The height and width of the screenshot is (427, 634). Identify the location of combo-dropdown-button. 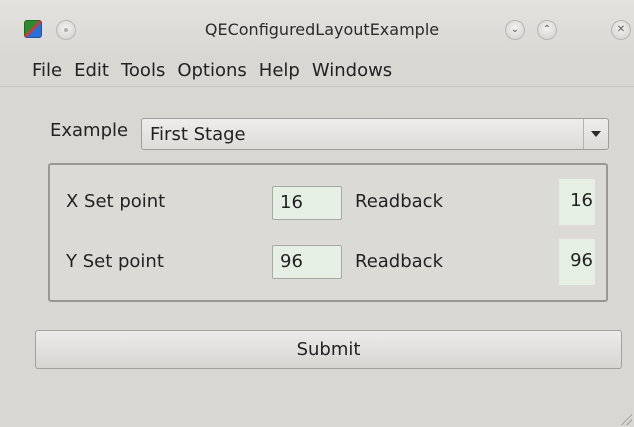
(595, 134).